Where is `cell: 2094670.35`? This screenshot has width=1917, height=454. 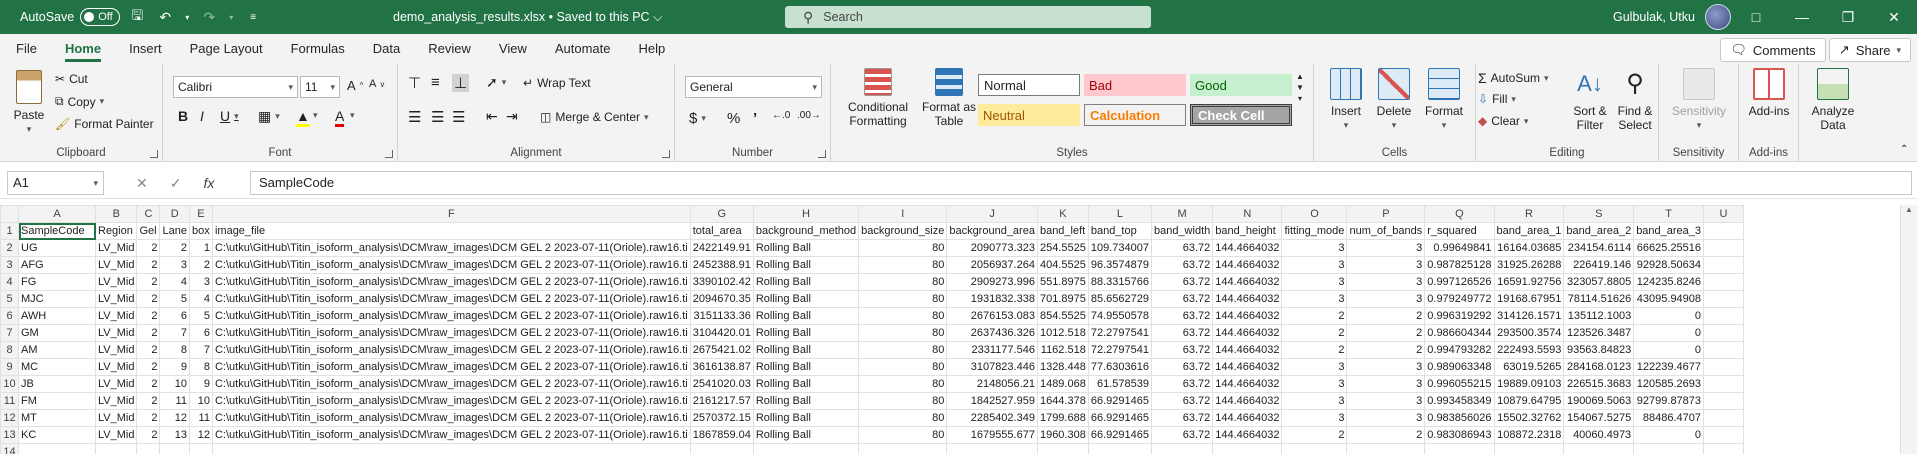
cell: 2094670.35 is located at coordinates (721, 299).